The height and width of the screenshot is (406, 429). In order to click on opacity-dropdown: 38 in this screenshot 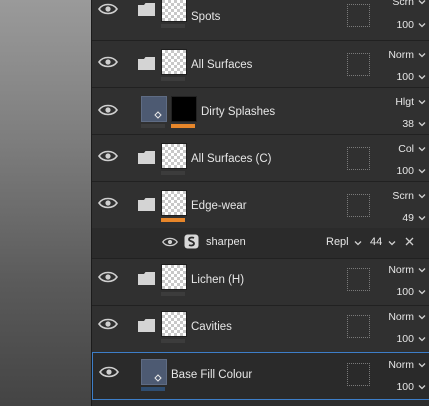, I will do `click(400, 124)`.